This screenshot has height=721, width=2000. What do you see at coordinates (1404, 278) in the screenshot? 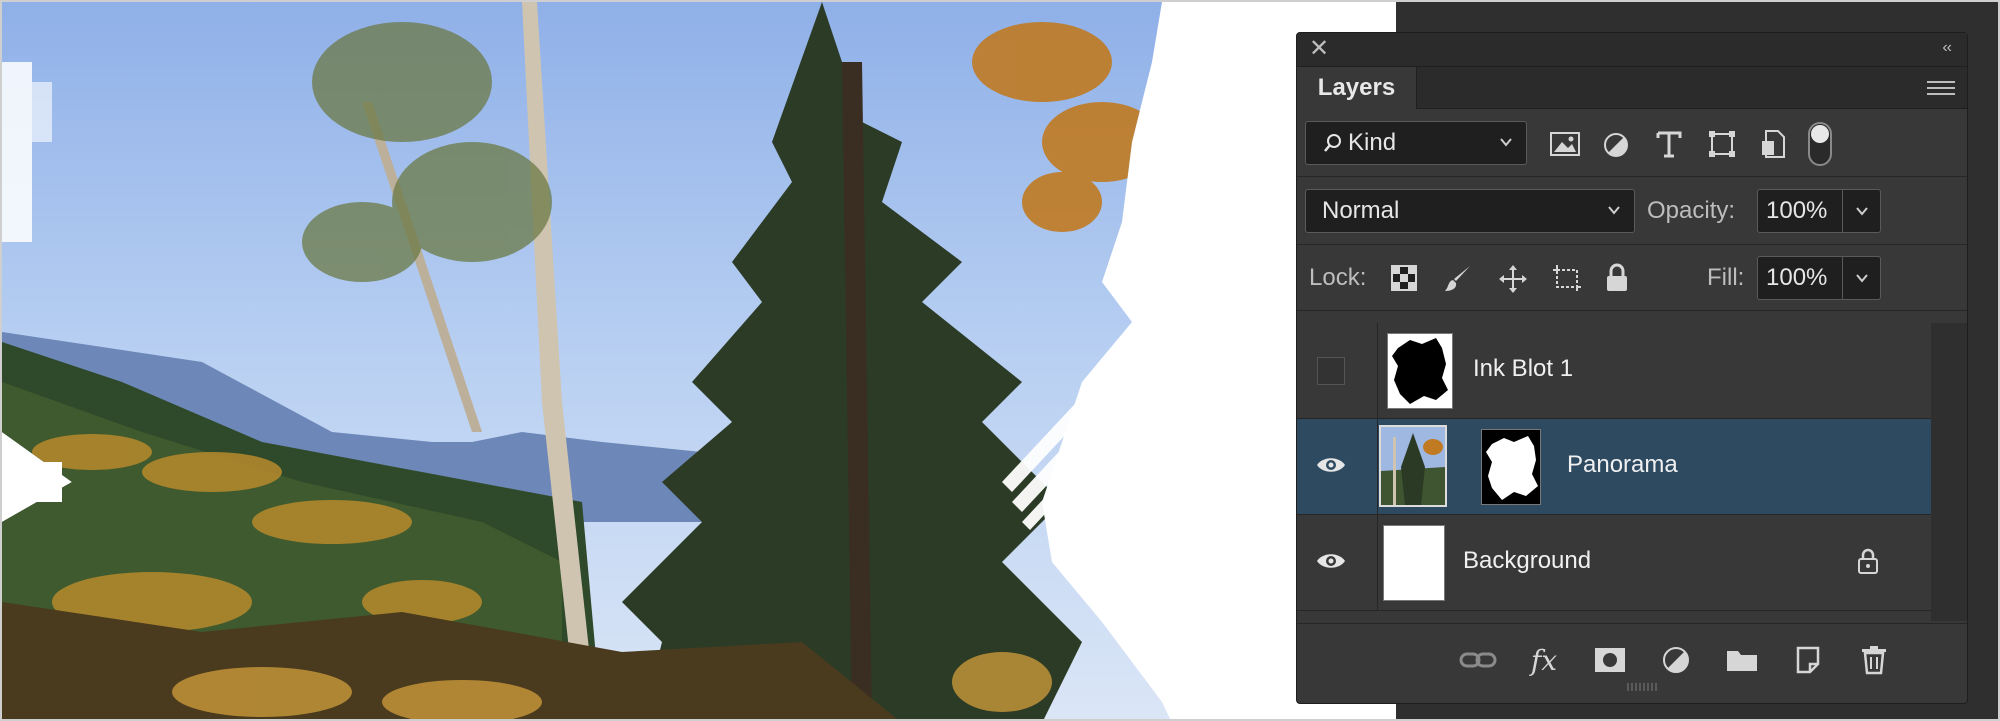
I see `lock-transparent-pixels-icon` at bounding box center [1404, 278].